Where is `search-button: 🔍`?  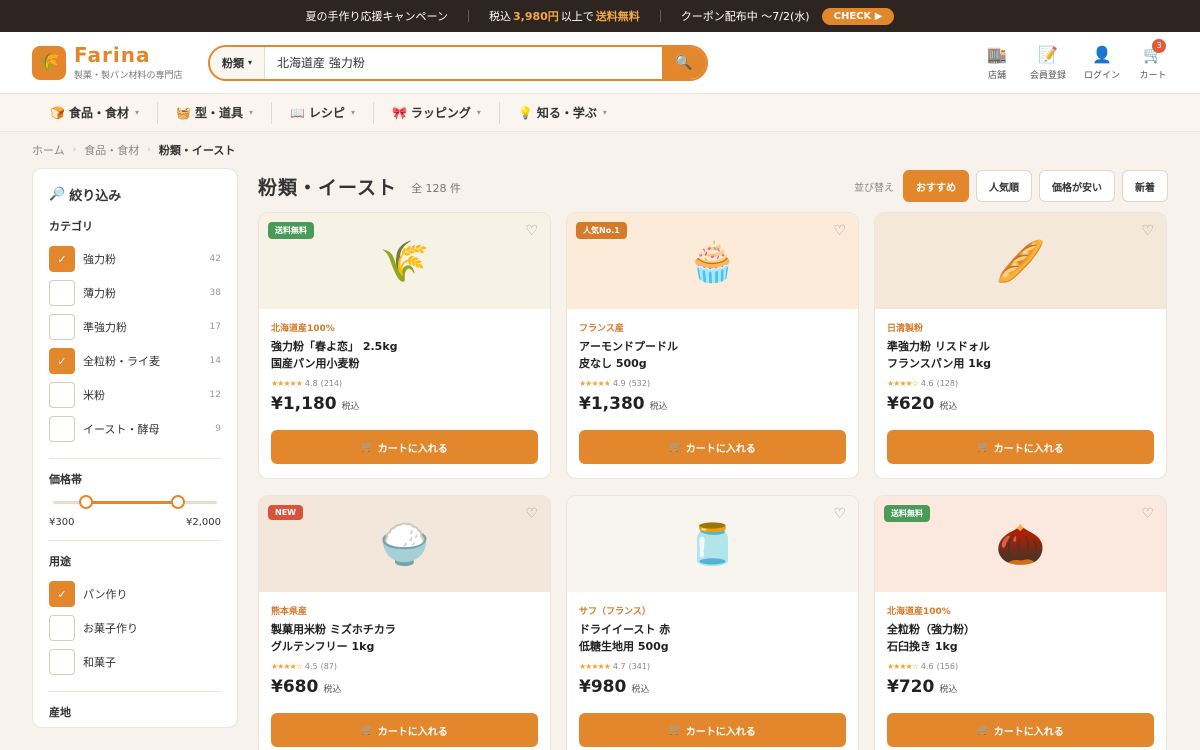 search-button: 🔍 is located at coordinates (684, 62).